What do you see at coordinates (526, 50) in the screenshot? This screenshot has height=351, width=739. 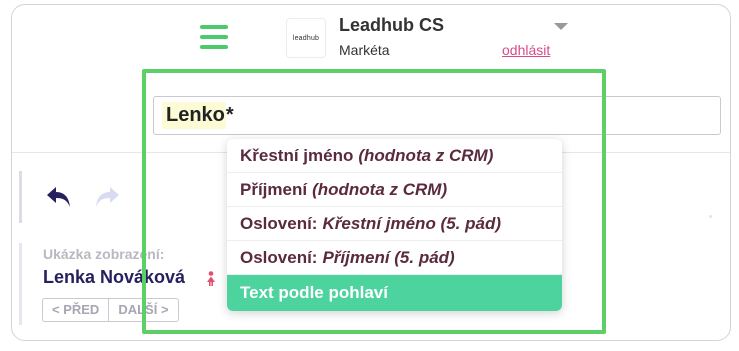 I see `logout-link: odhlásit` at bounding box center [526, 50].